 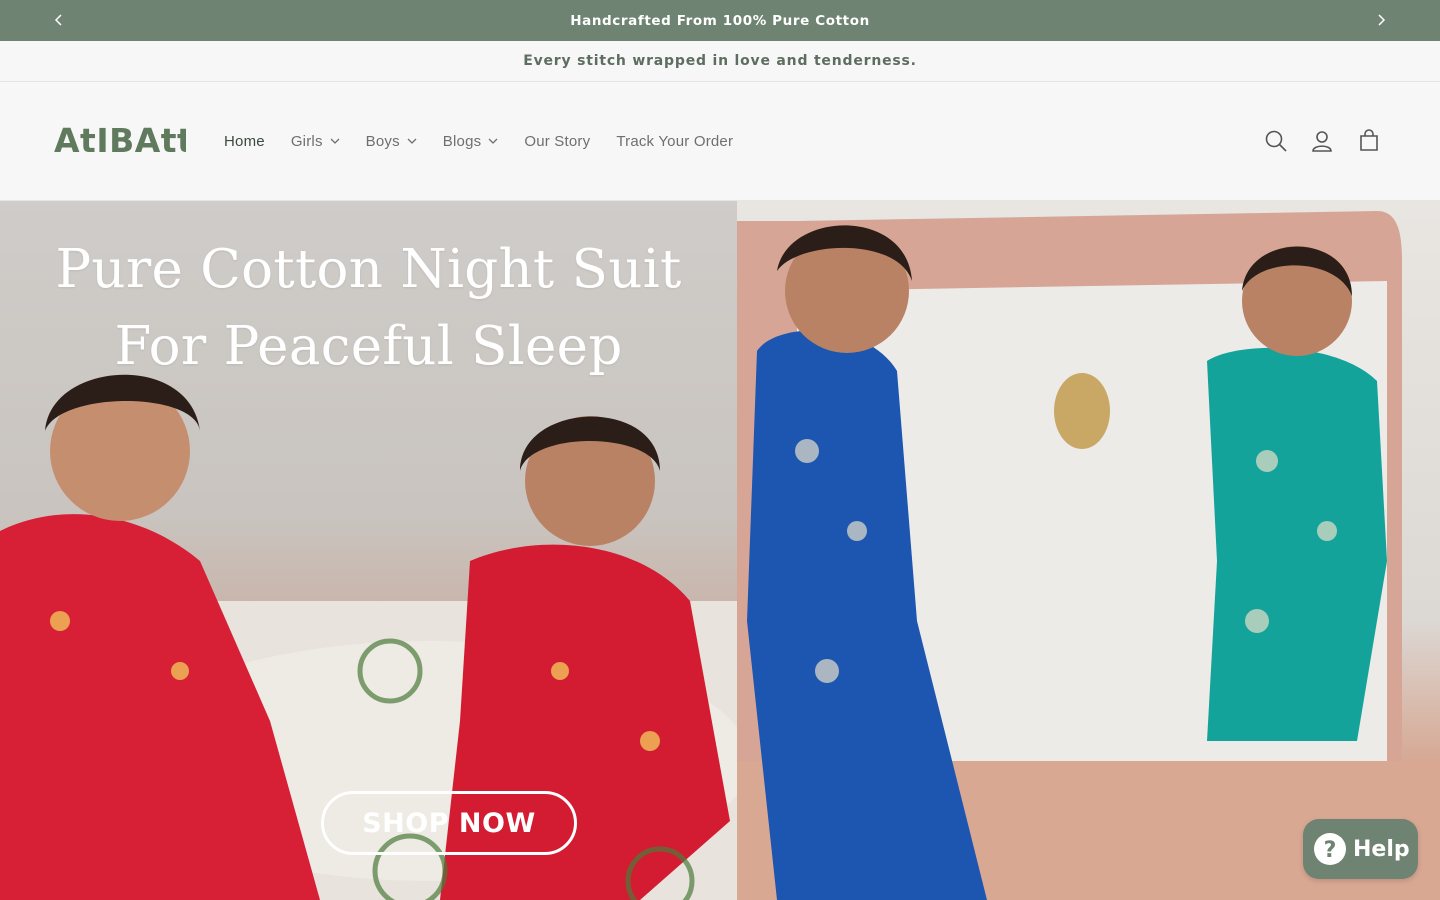 I want to click on cart-icon, so click(x=1369, y=140).